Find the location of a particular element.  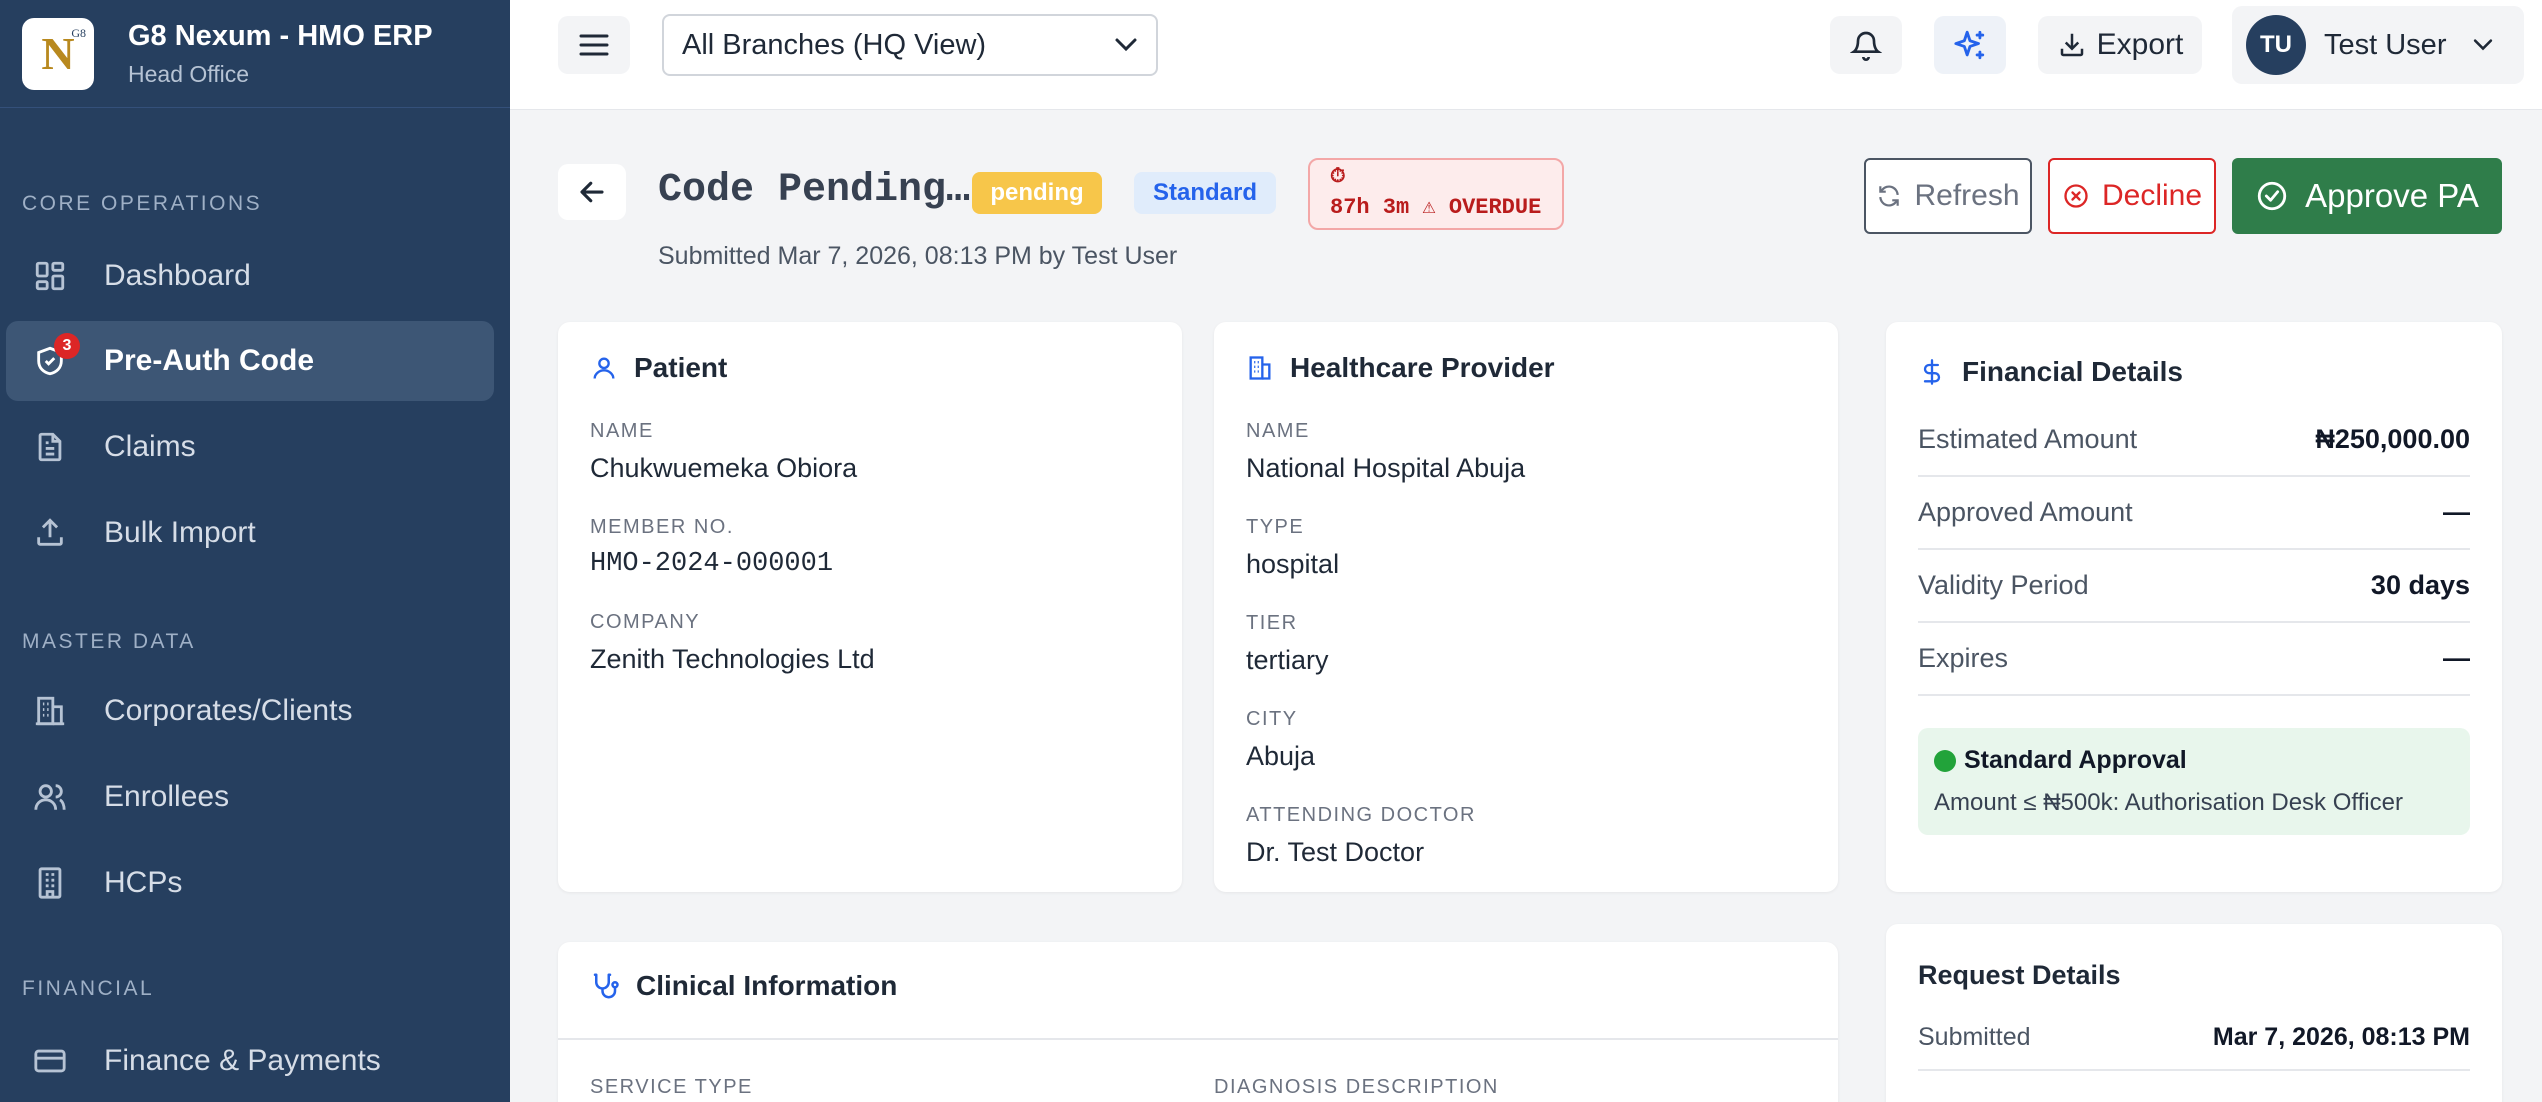

dollar-icon is located at coordinates (1932, 372).